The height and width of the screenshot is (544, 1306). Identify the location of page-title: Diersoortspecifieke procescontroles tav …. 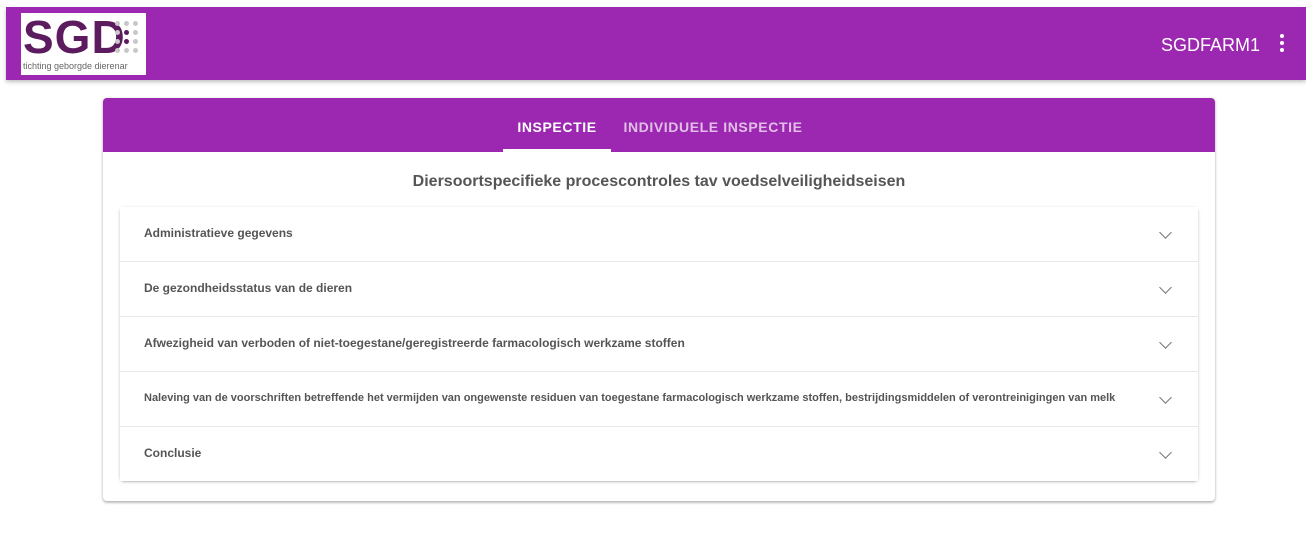
(659, 181).